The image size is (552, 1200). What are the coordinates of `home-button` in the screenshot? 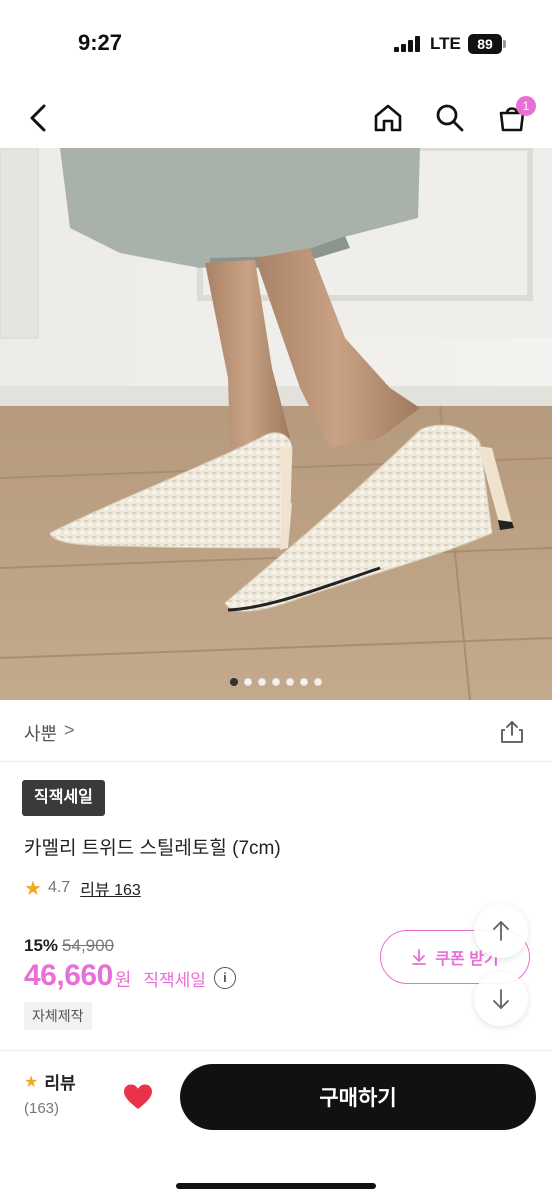 It's located at (388, 118).